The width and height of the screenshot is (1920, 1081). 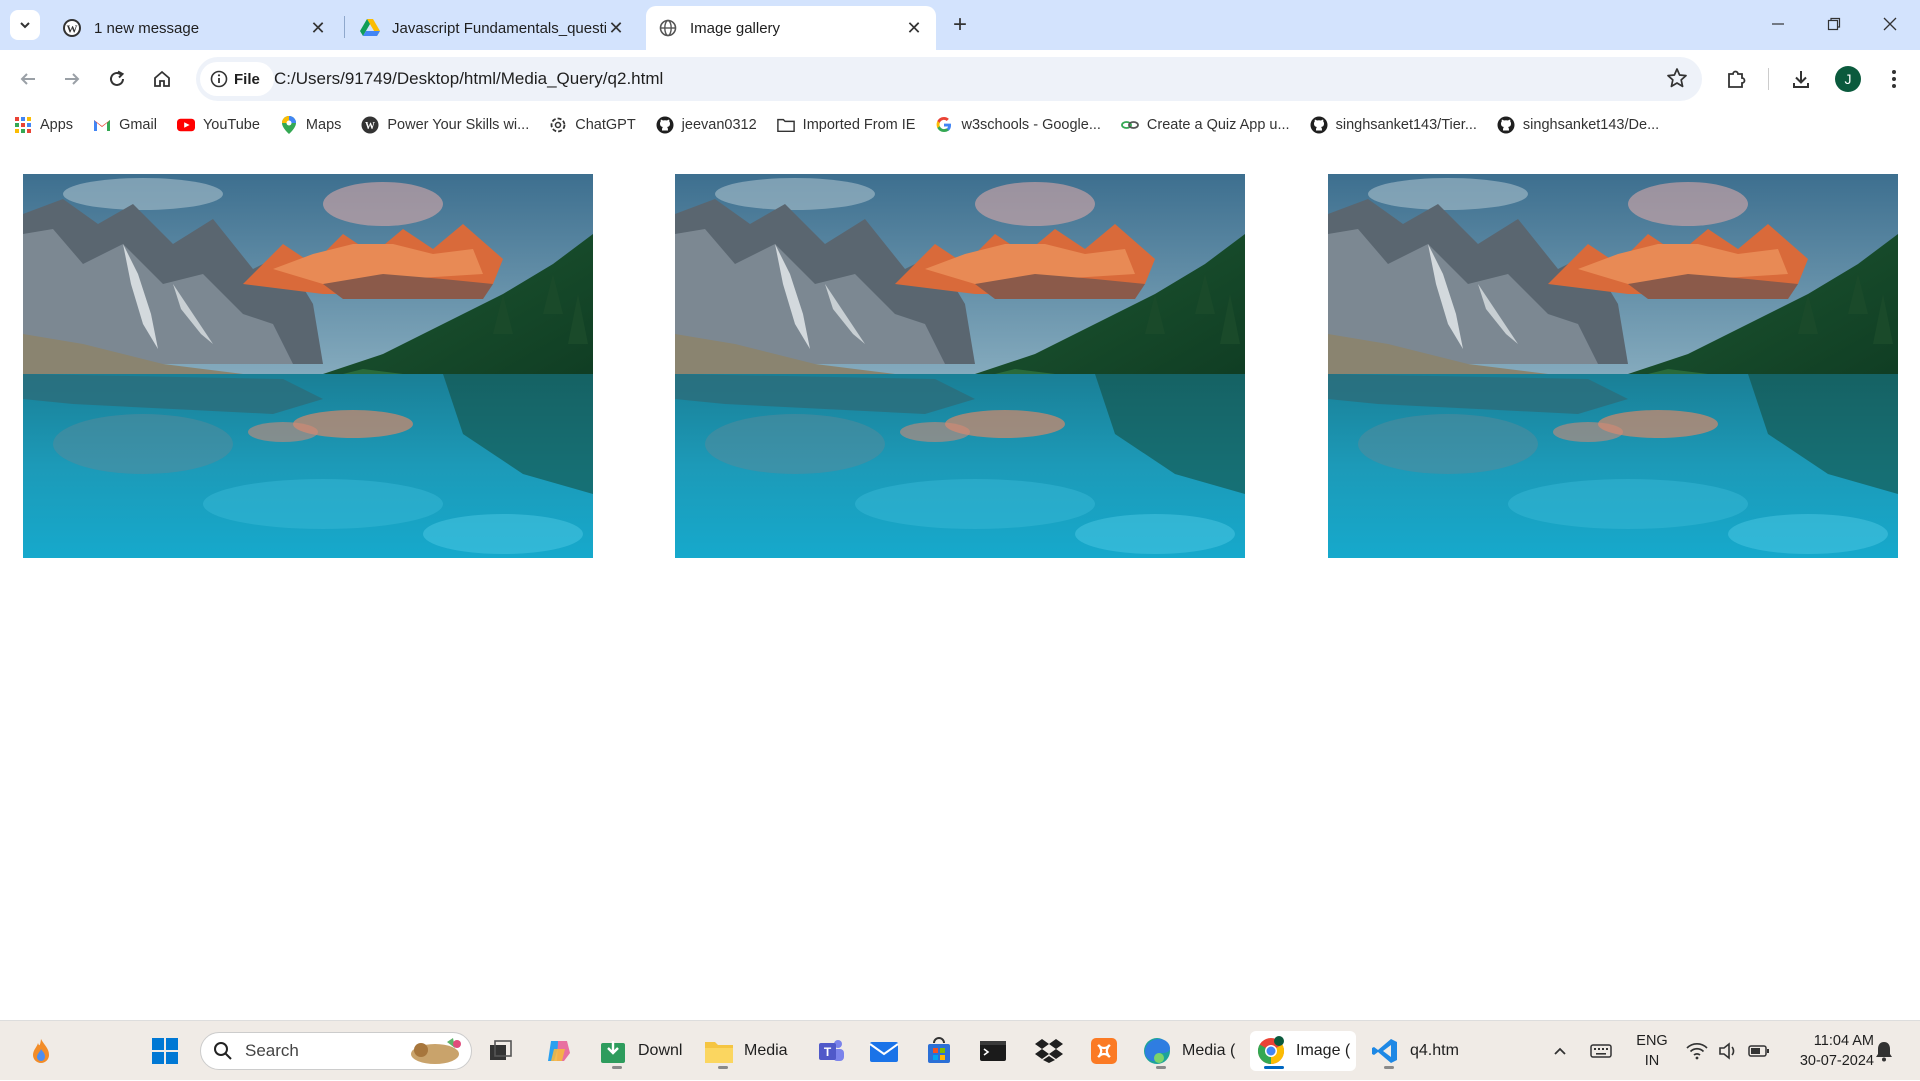 I want to click on reload-button, so click(x=117, y=79).